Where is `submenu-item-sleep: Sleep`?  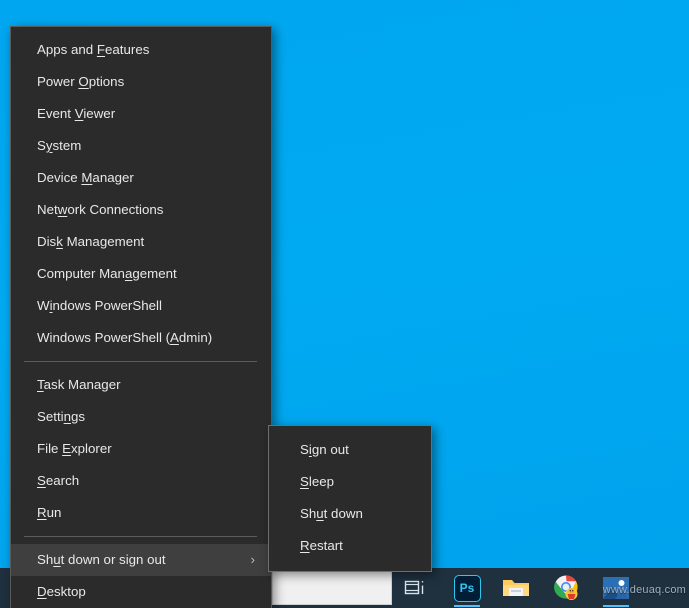 submenu-item-sleep: Sleep is located at coordinates (350, 482).